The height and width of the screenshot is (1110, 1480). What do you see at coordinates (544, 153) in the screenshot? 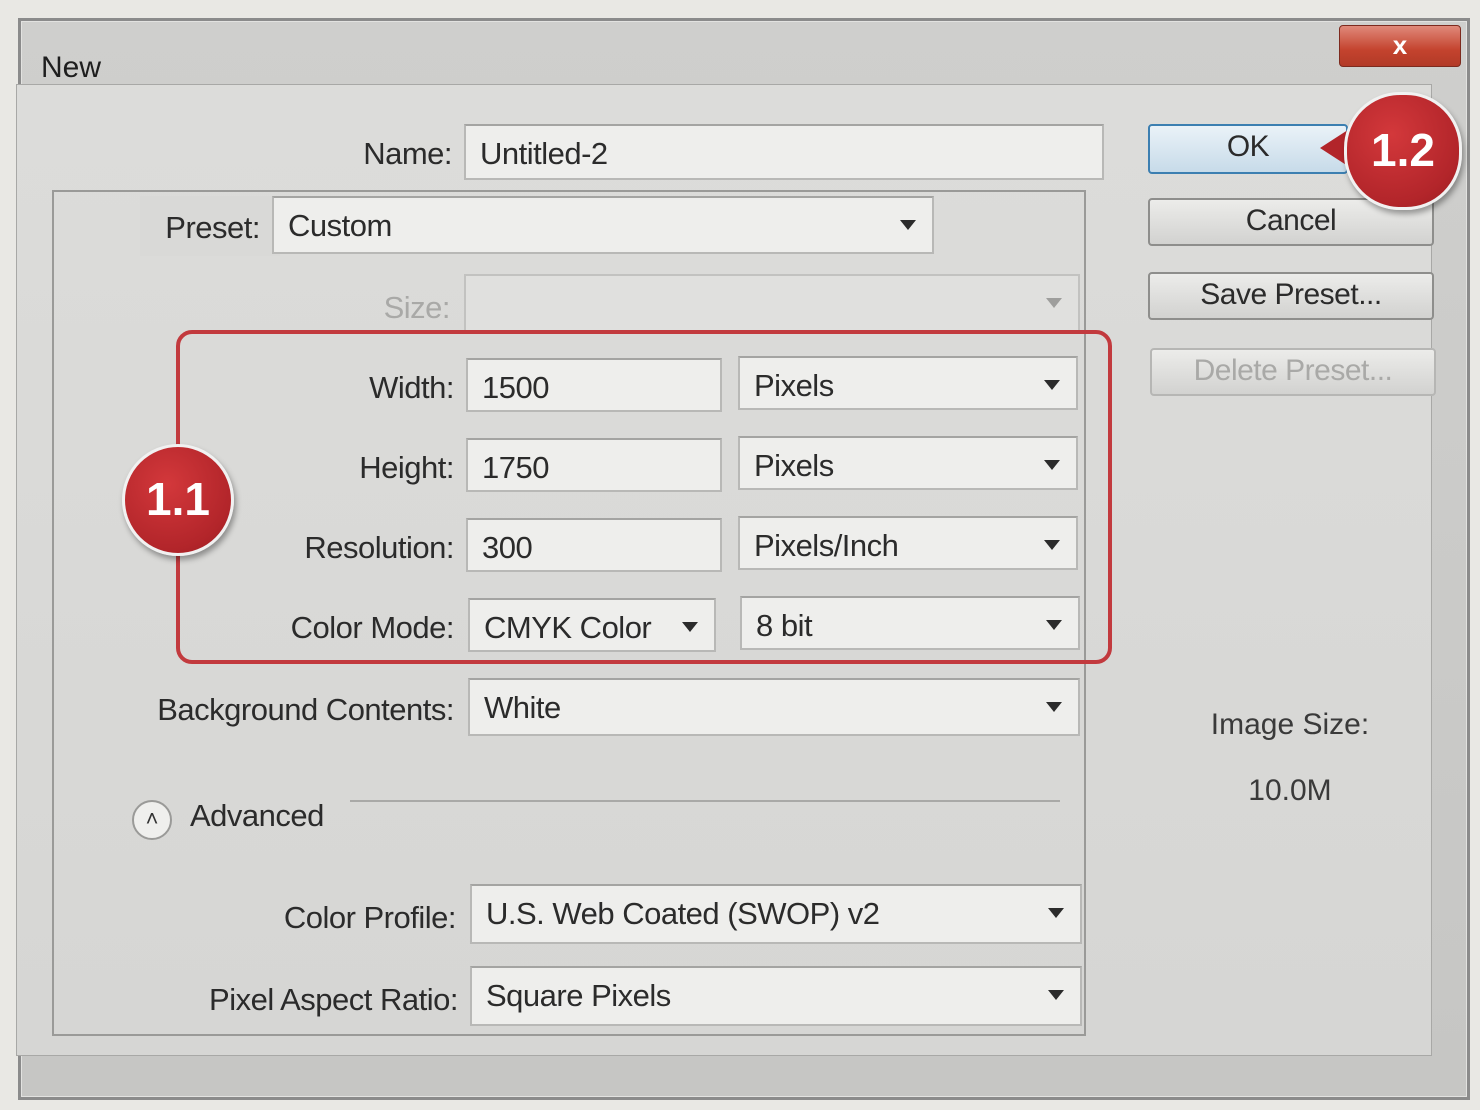
I see `name-input-value: Untitled-2` at bounding box center [544, 153].